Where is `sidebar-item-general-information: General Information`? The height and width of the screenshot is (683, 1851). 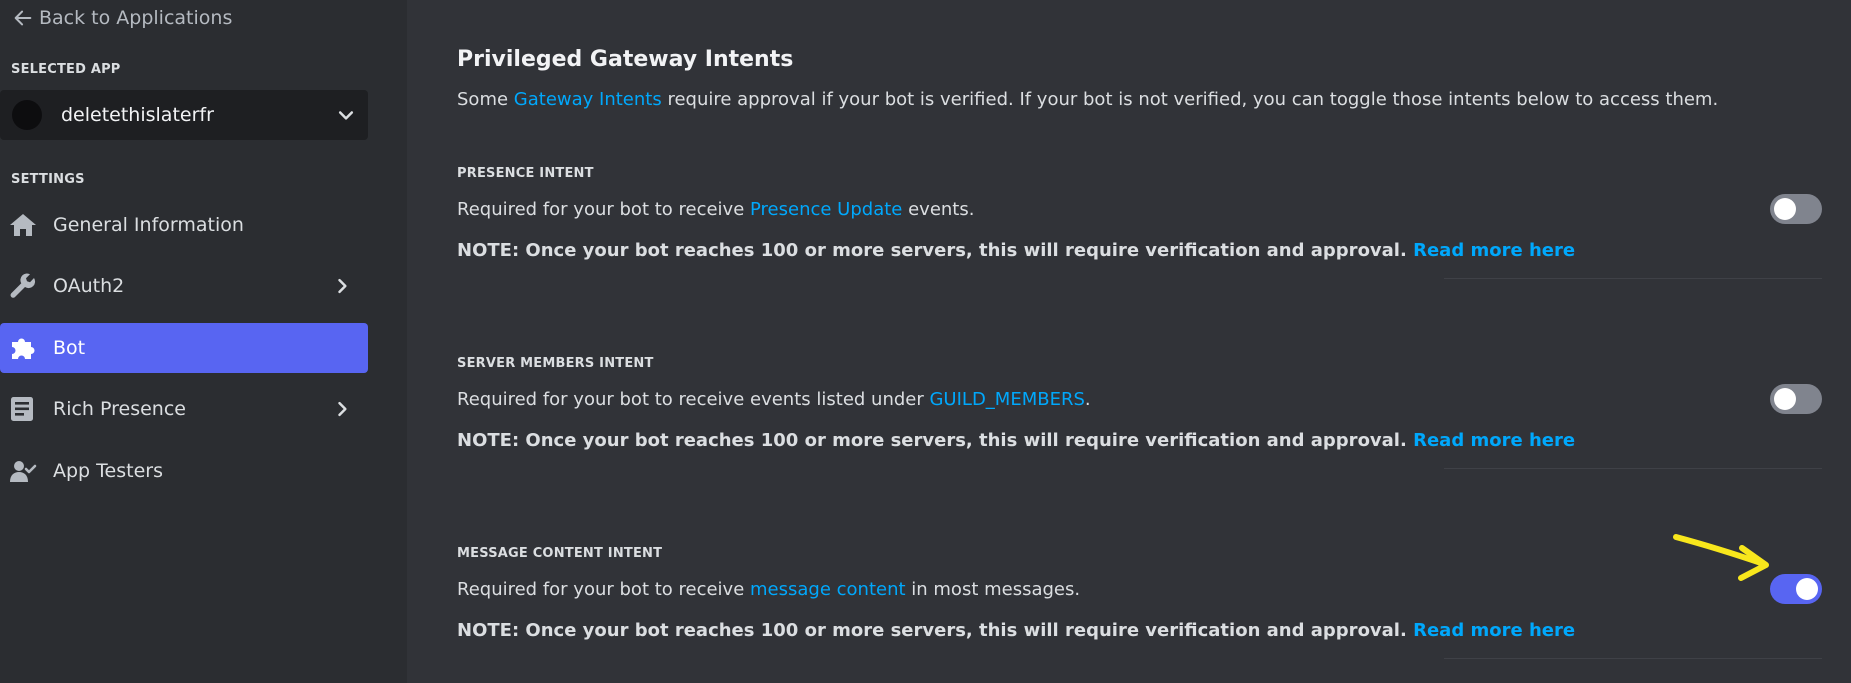
sidebar-item-general-information: General Information is located at coordinates (184, 225).